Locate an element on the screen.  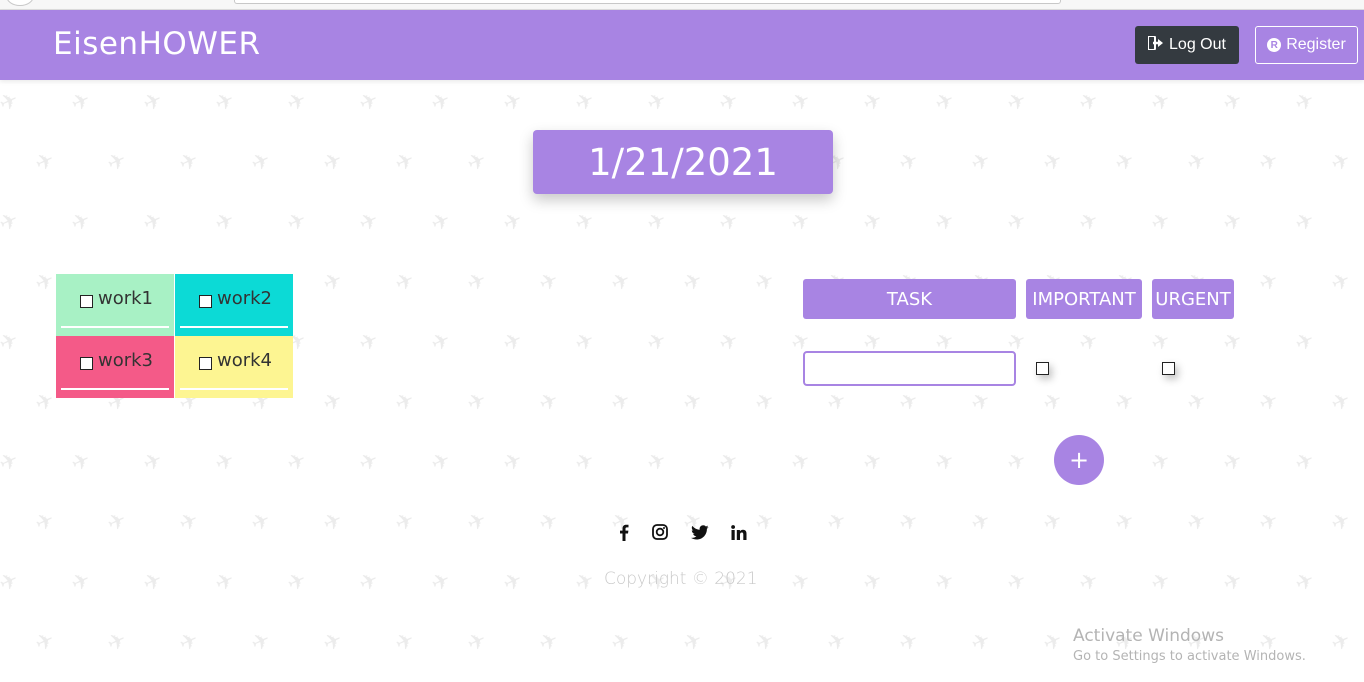
important-checkbox is located at coordinates (1042, 368).